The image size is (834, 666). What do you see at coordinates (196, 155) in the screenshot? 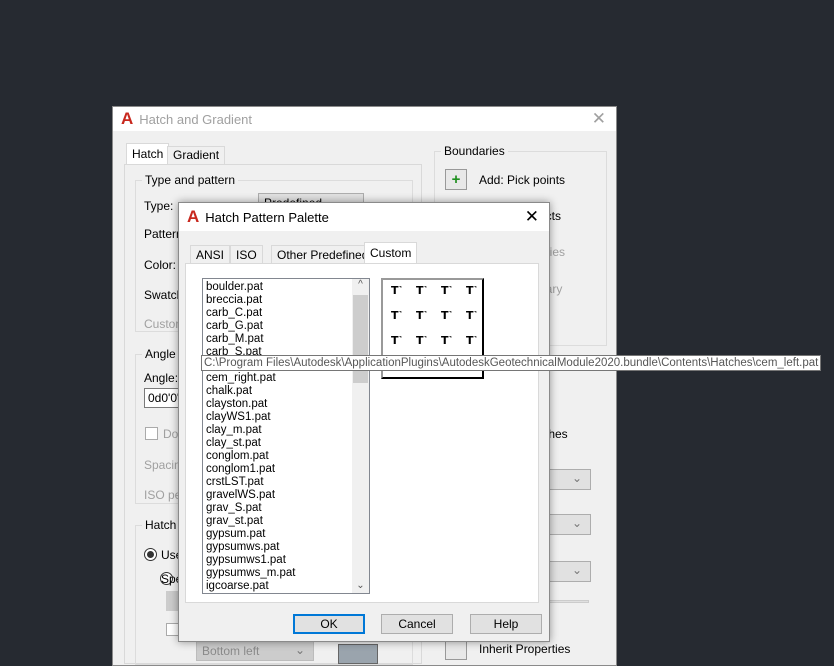
I see `tab-gradient: Gradient` at bounding box center [196, 155].